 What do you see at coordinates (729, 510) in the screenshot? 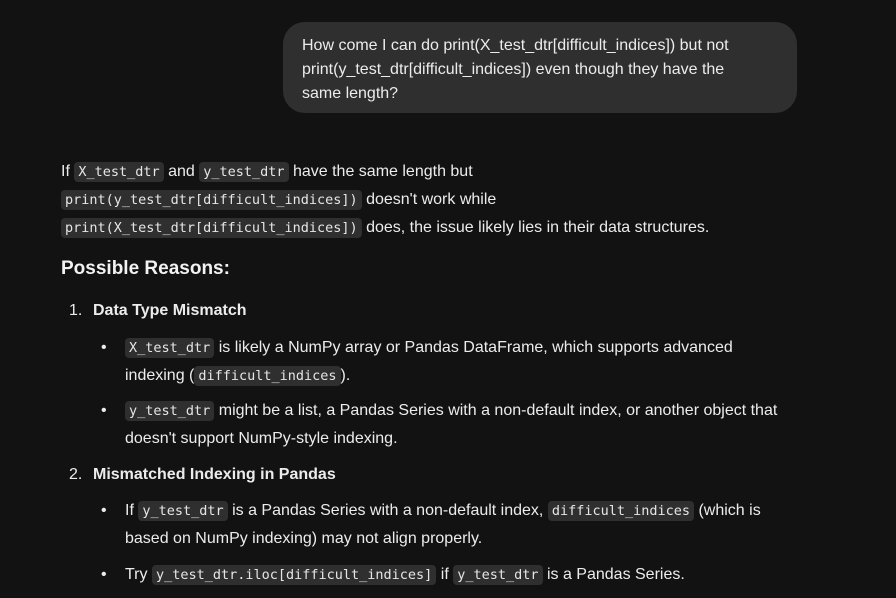
I see `bullet-text: (which is` at bounding box center [729, 510].